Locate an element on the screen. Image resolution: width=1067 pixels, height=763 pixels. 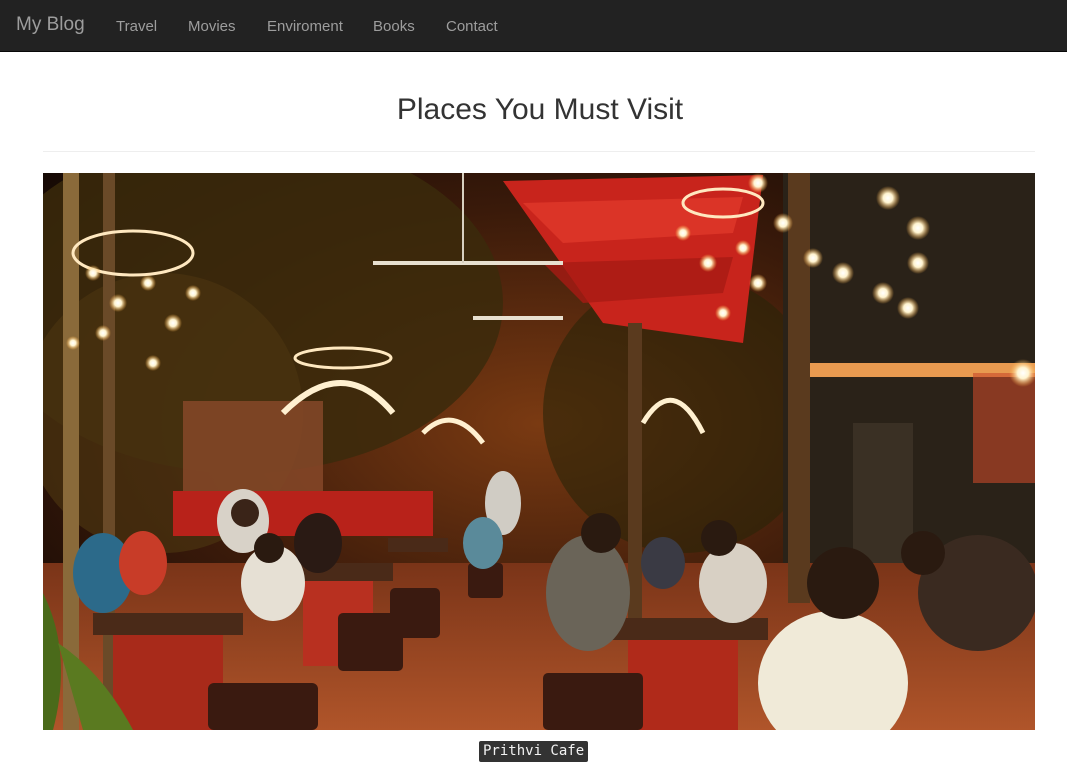
nav-link-travel: Travel is located at coordinates (136, 26).